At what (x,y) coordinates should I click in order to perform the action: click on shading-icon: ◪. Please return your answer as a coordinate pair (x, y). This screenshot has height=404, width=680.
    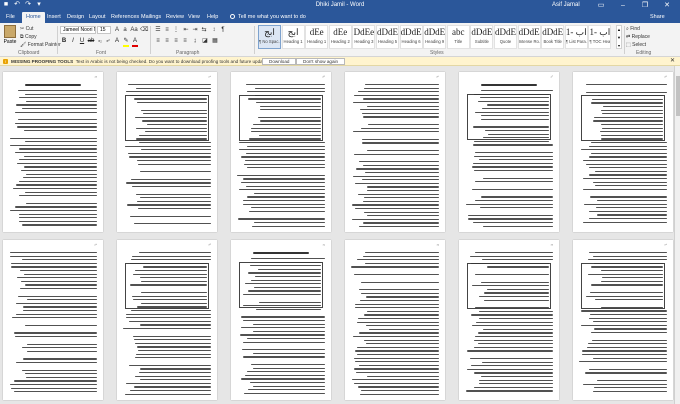
    Looking at the image, I should click on (205, 41).